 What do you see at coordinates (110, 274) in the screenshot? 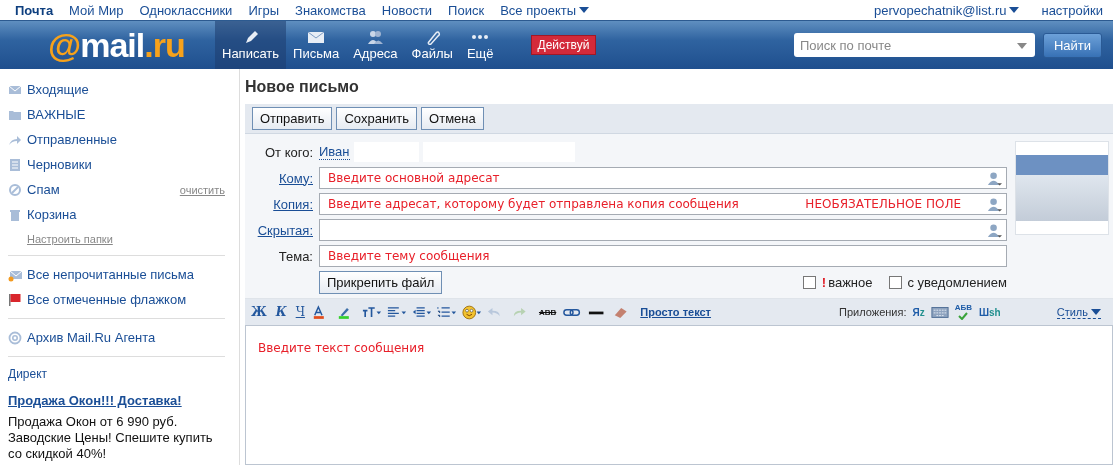
I see `filter-link: Все непрочитанные письма` at bounding box center [110, 274].